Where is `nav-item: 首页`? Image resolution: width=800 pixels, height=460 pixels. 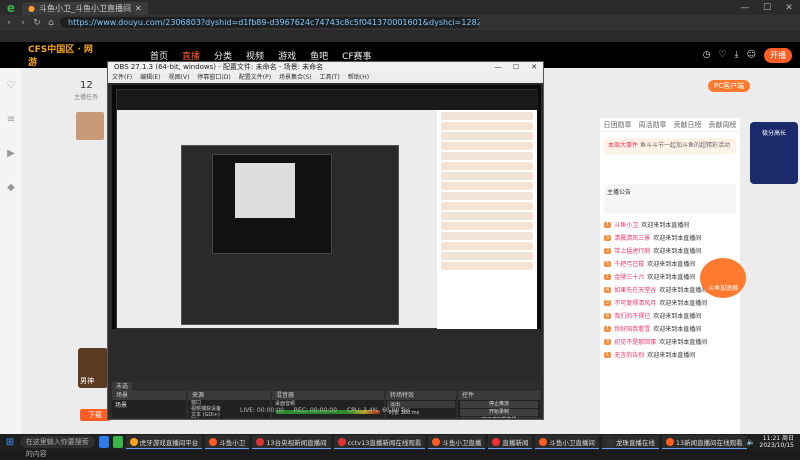
nav-item: 首页 is located at coordinates (159, 55).